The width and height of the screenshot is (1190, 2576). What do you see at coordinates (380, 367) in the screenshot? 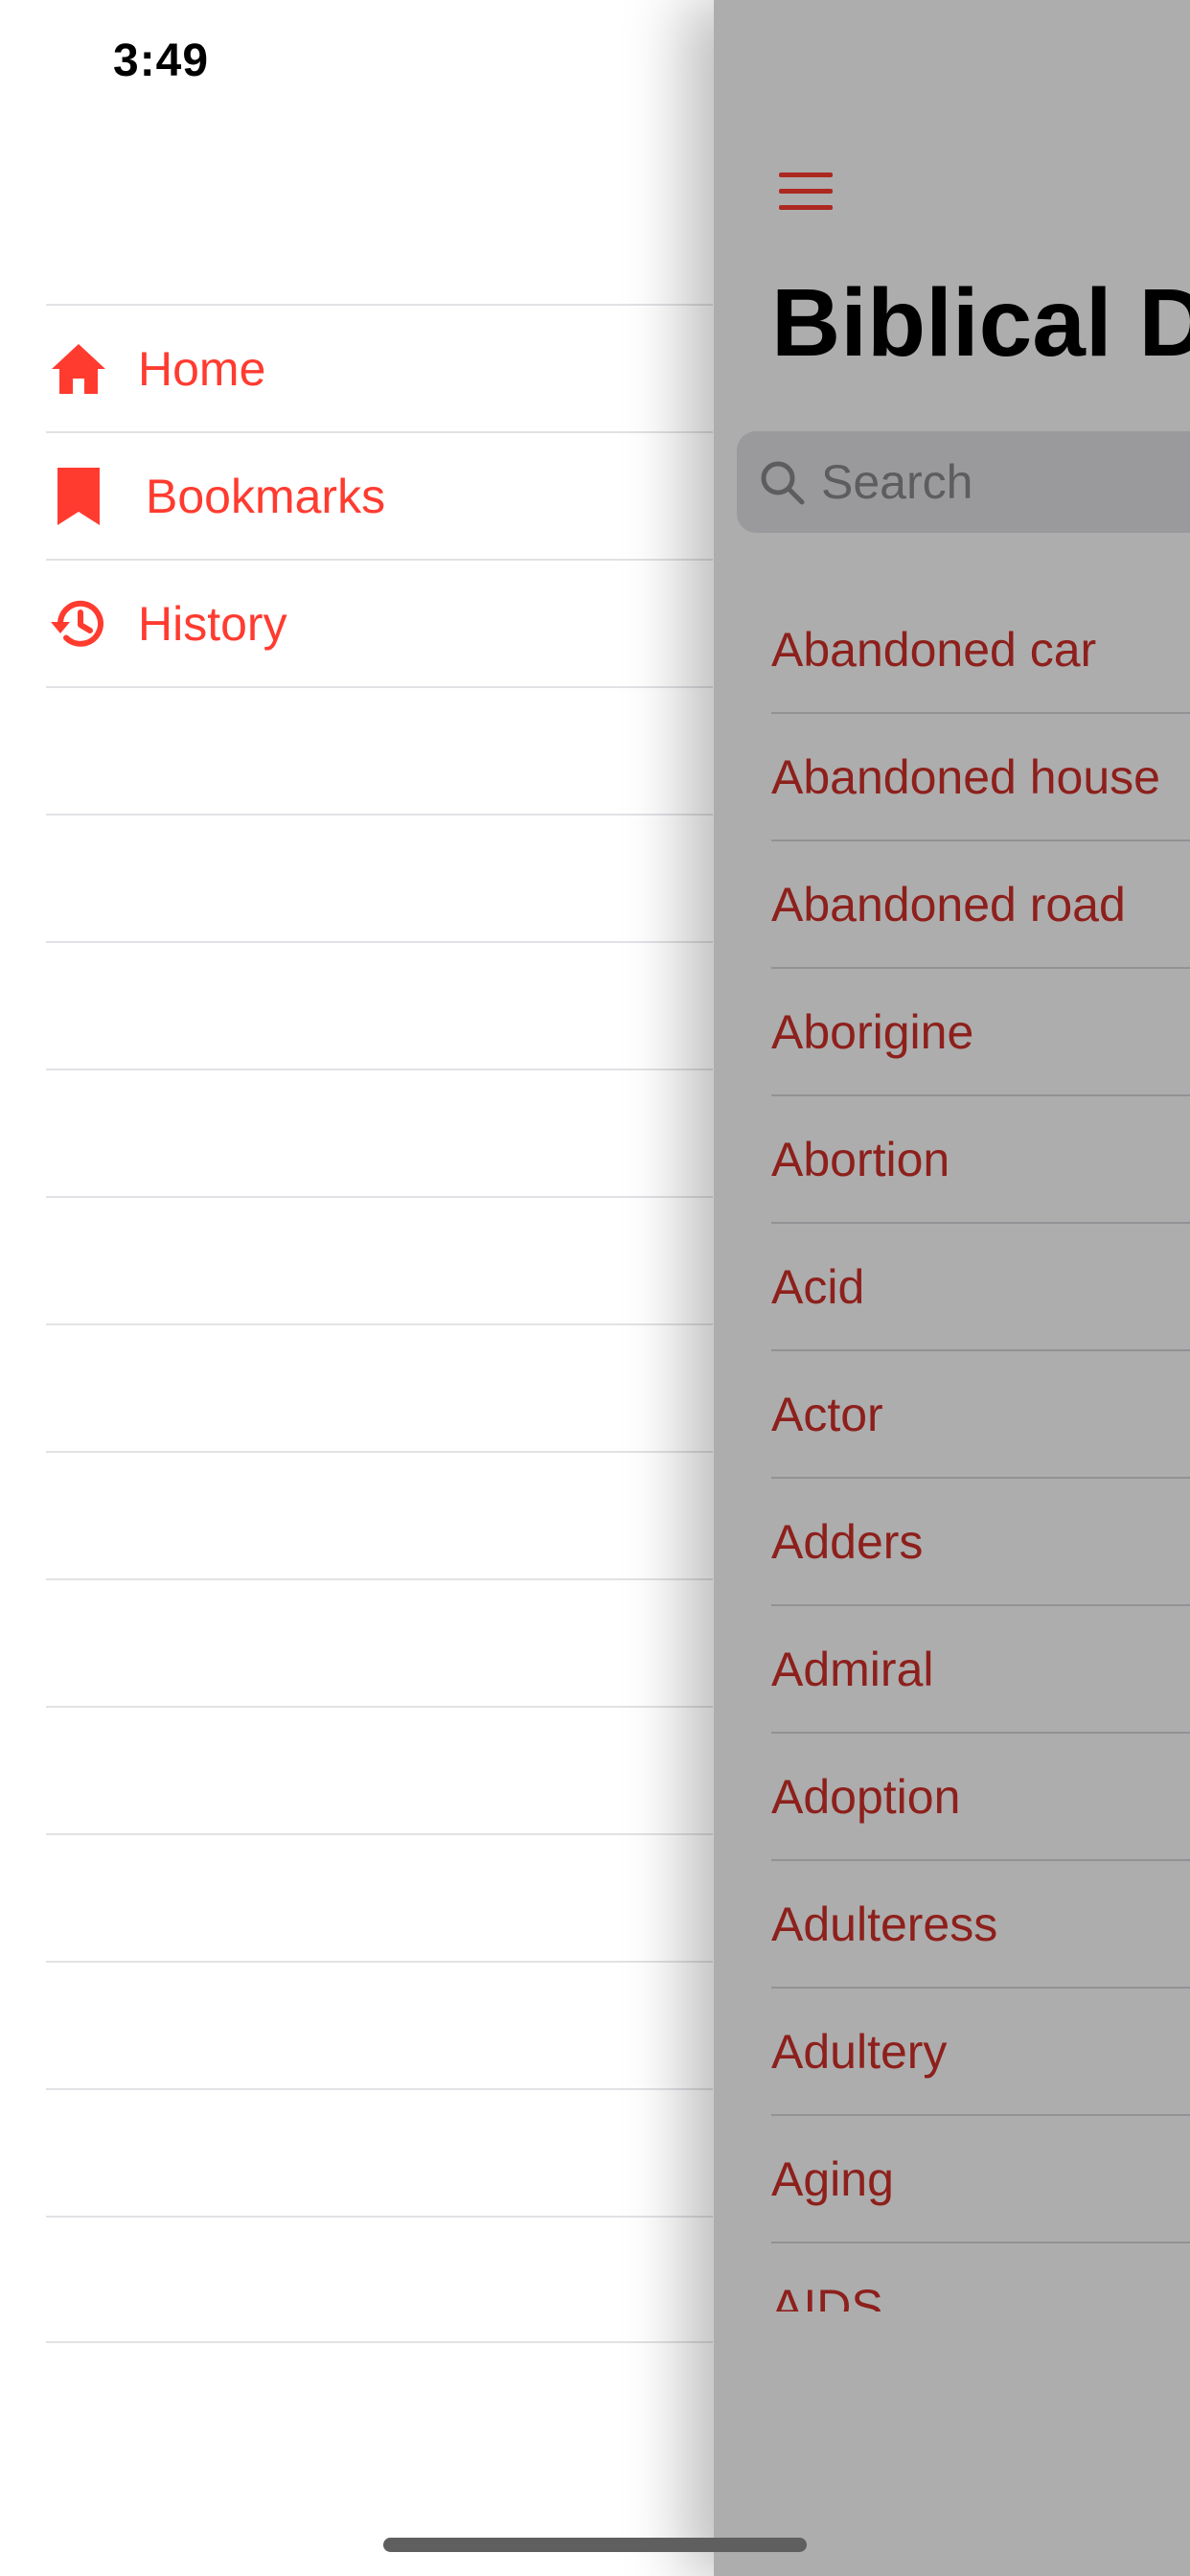
I see `menu-item-home: Home` at bounding box center [380, 367].